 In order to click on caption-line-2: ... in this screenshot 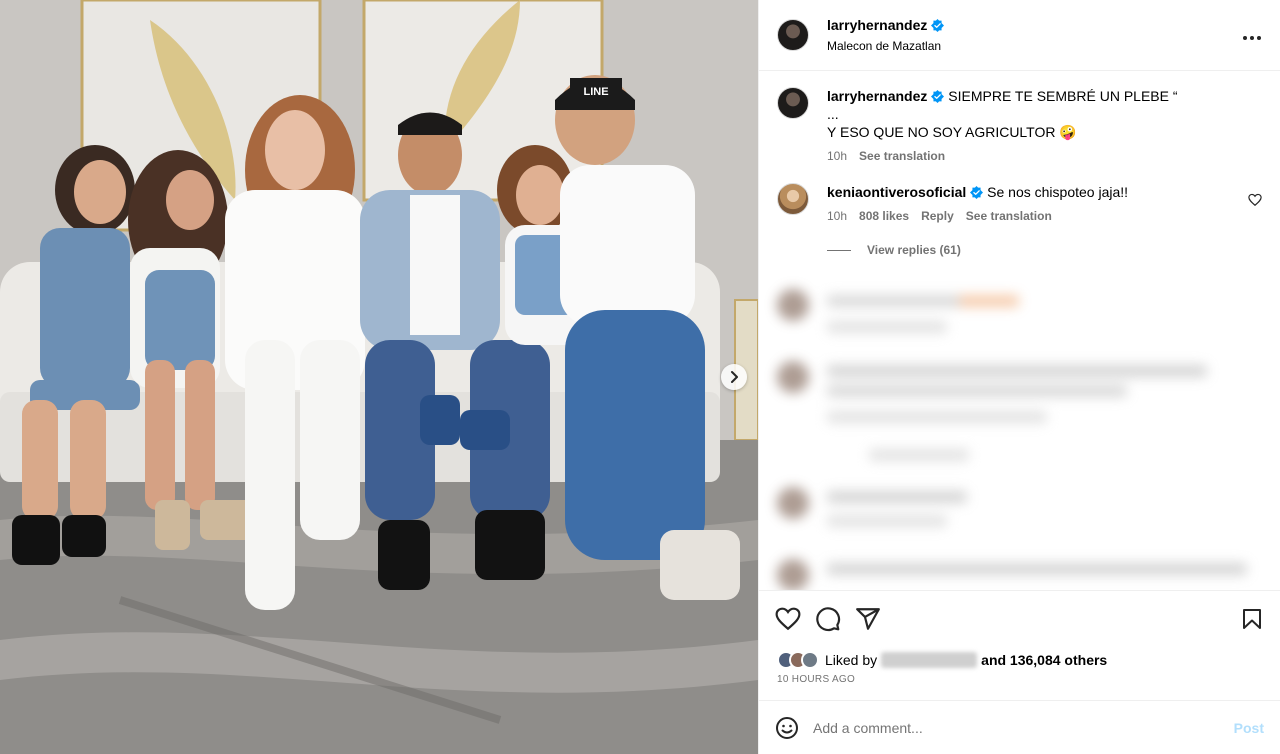, I will do `click(833, 114)`.